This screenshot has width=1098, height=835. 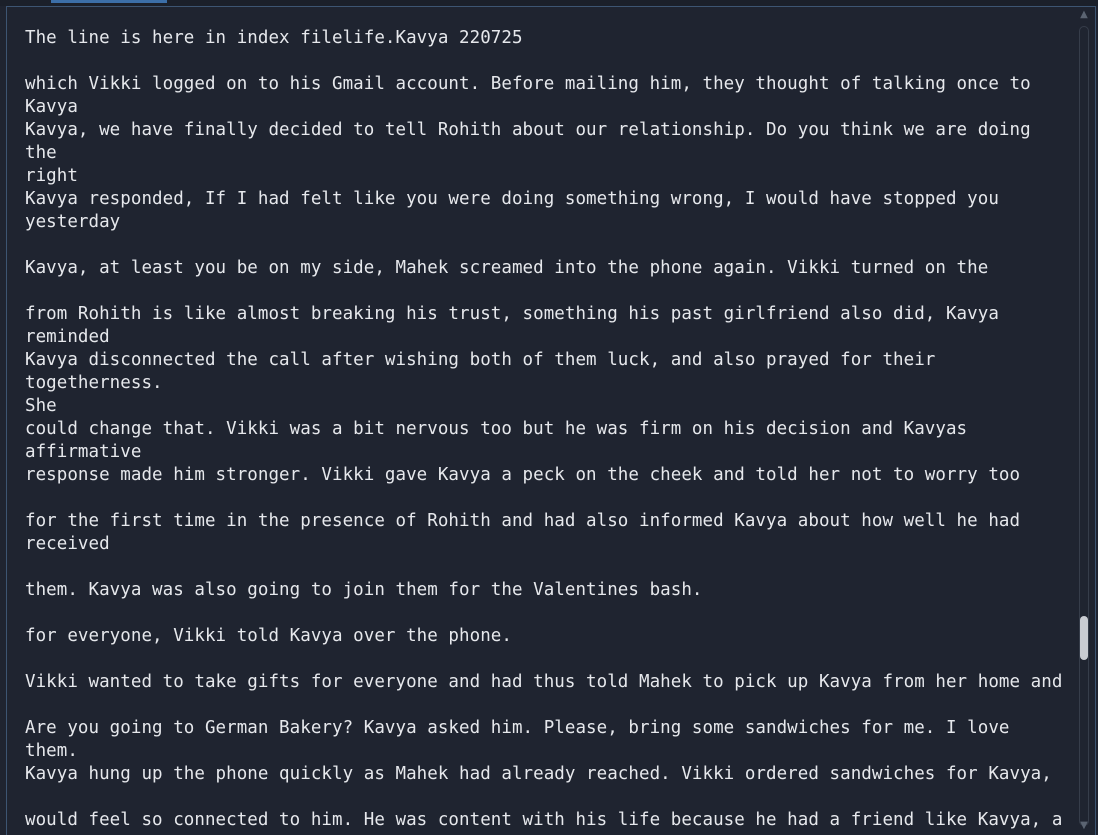 What do you see at coordinates (1084, 826) in the screenshot?
I see `scroll-down-arrow-icon: ▼` at bounding box center [1084, 826].